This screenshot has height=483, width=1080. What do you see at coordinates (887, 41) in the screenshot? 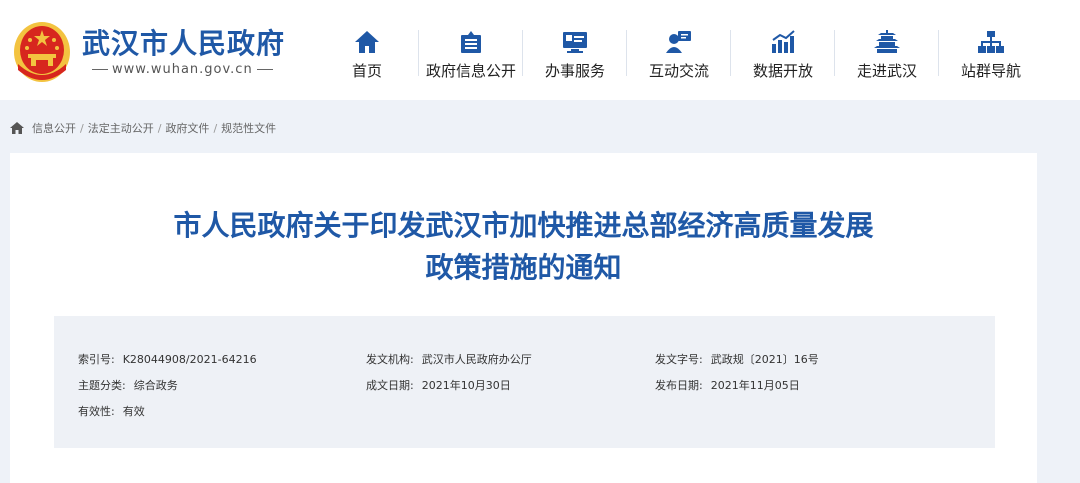
I see `tower-icon` at bounding box center [887, 41].